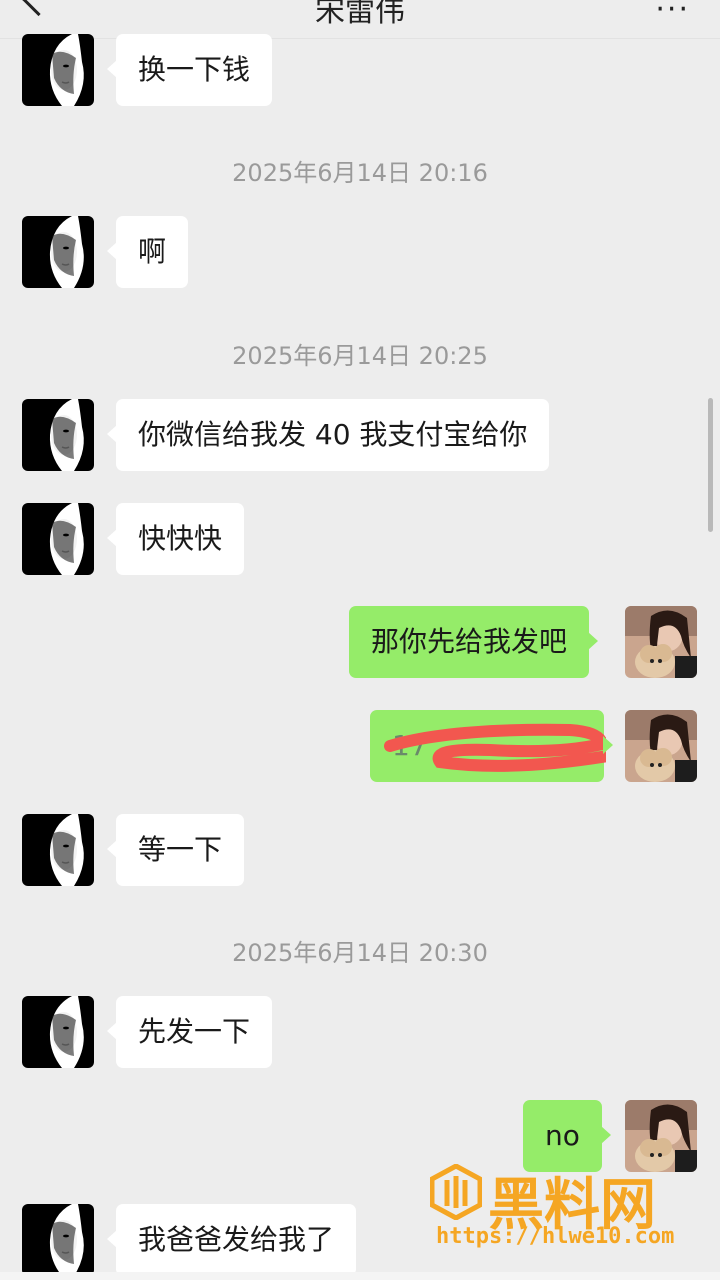 The height and width of the screenshot is (1280, 720). I want to click on hexagon-logo-icon, so click(456, 1192).